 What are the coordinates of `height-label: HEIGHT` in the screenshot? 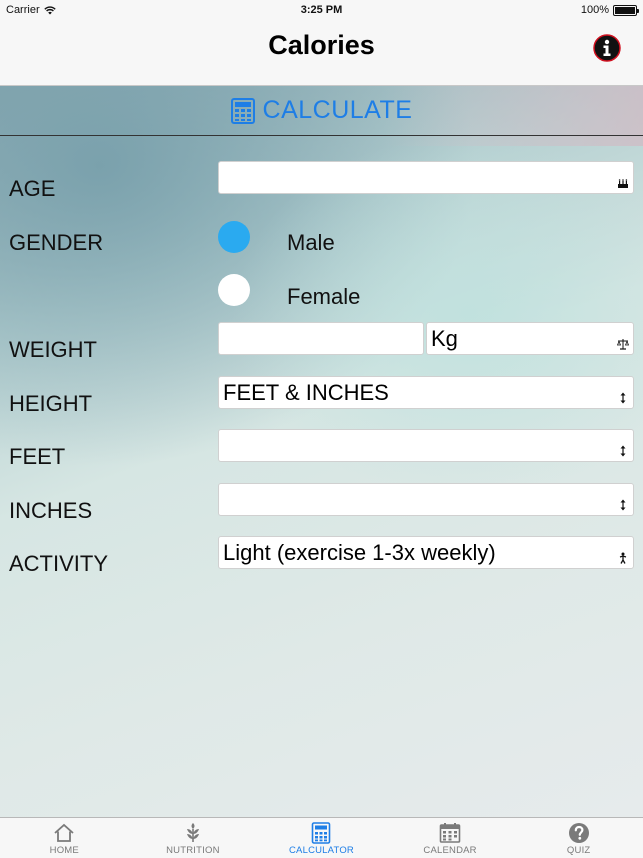 It's located at (51, 403).